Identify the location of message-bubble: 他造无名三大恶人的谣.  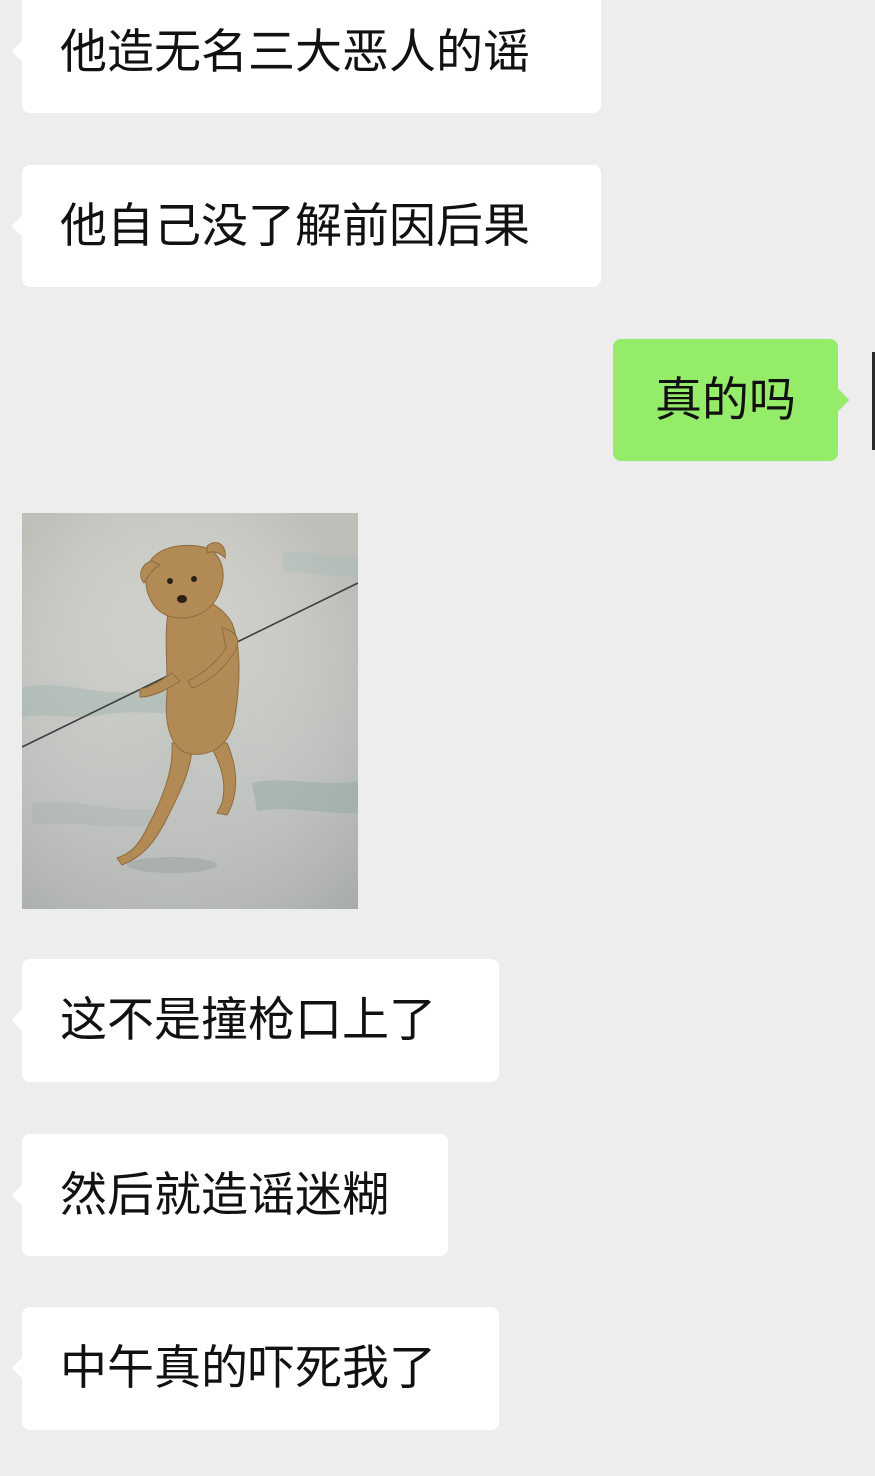
(311, 56).